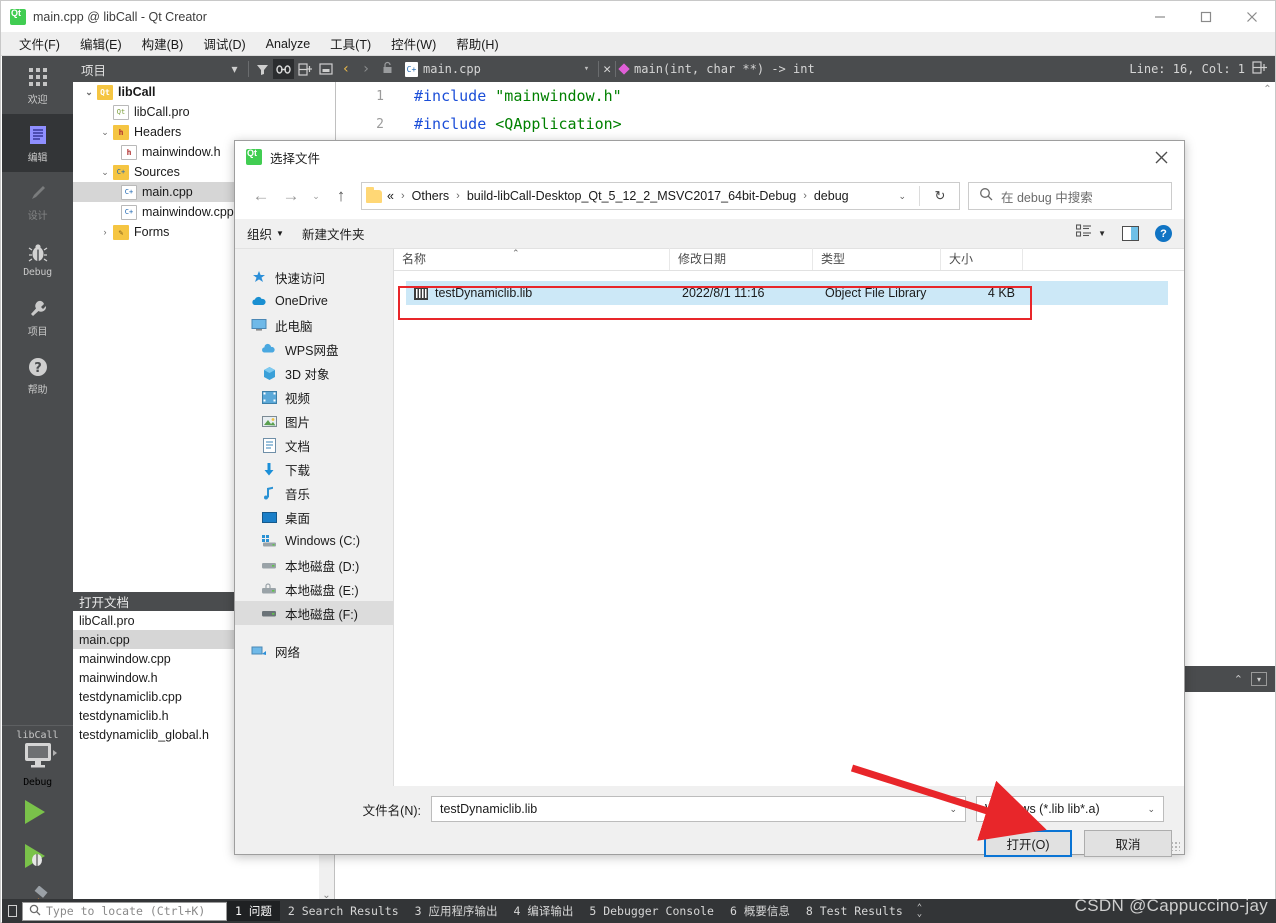 This screenshot has height=923, width=1276. Describe the element at coordinates (101, 43) in the screenshot. I see `menu-edit: 编辑(E)` at that location.